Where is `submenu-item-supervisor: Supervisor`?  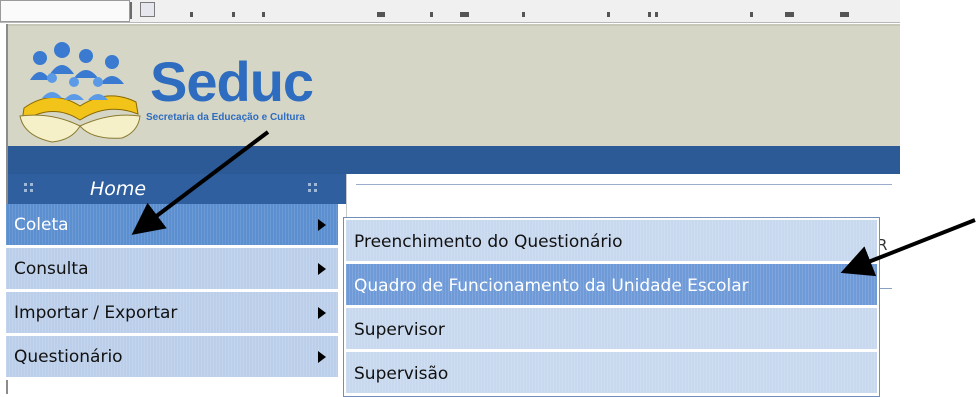
submenu-item-supervisor: Supervisor is located at coordinates (611, 330).